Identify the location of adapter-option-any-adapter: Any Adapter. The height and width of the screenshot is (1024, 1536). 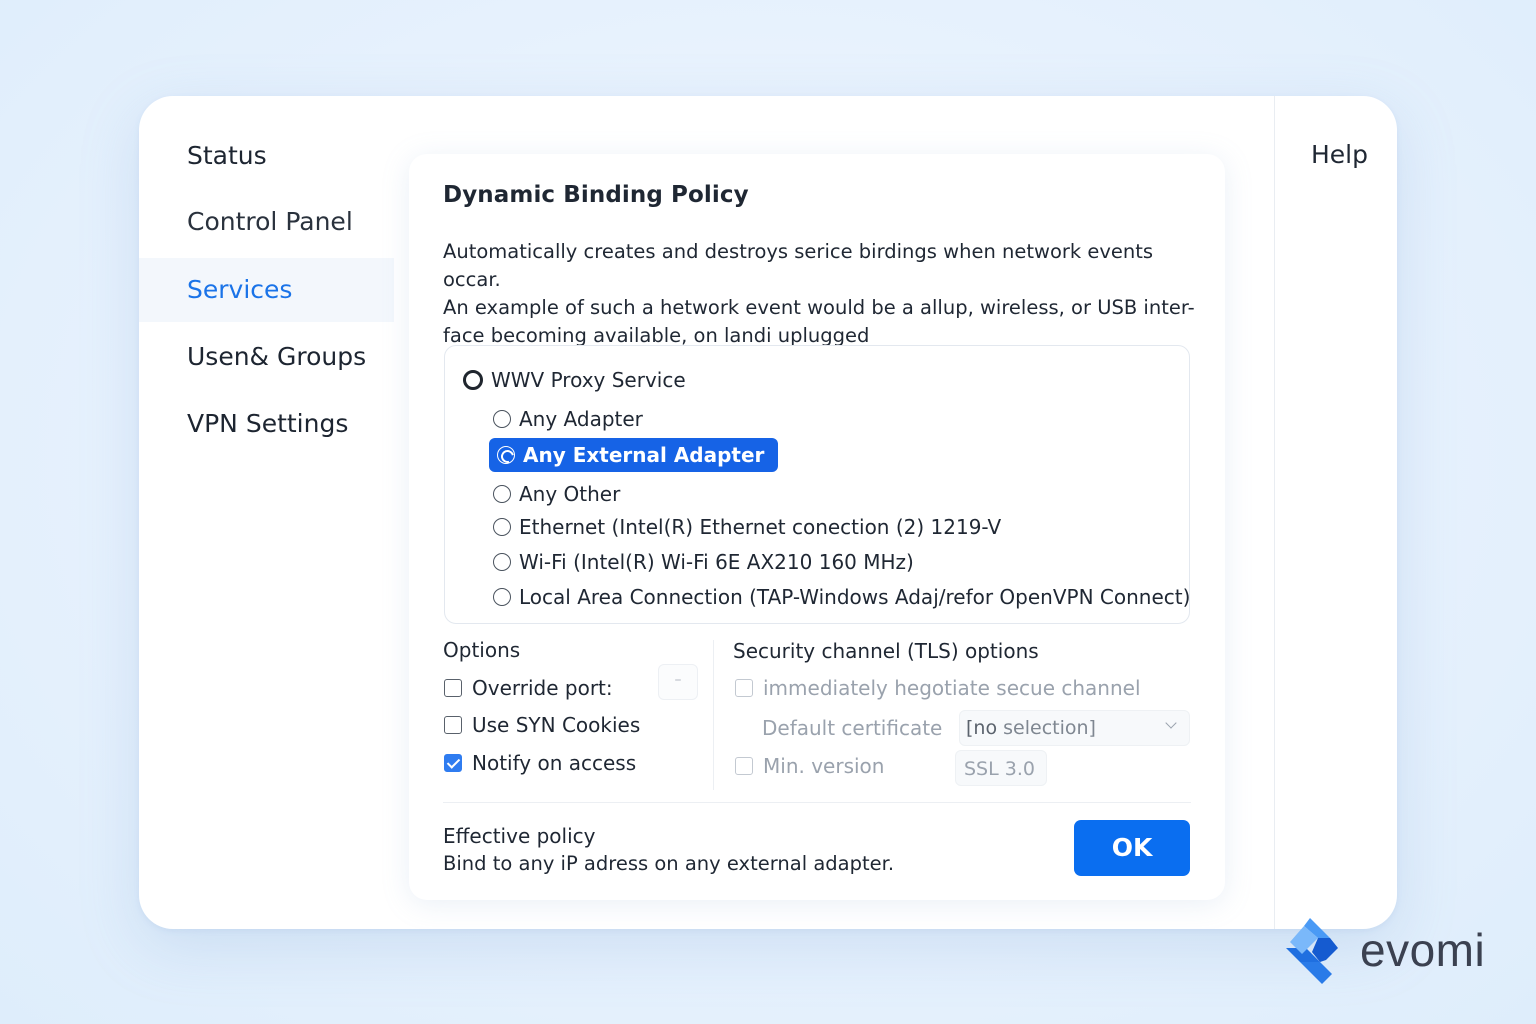
(568, 419).